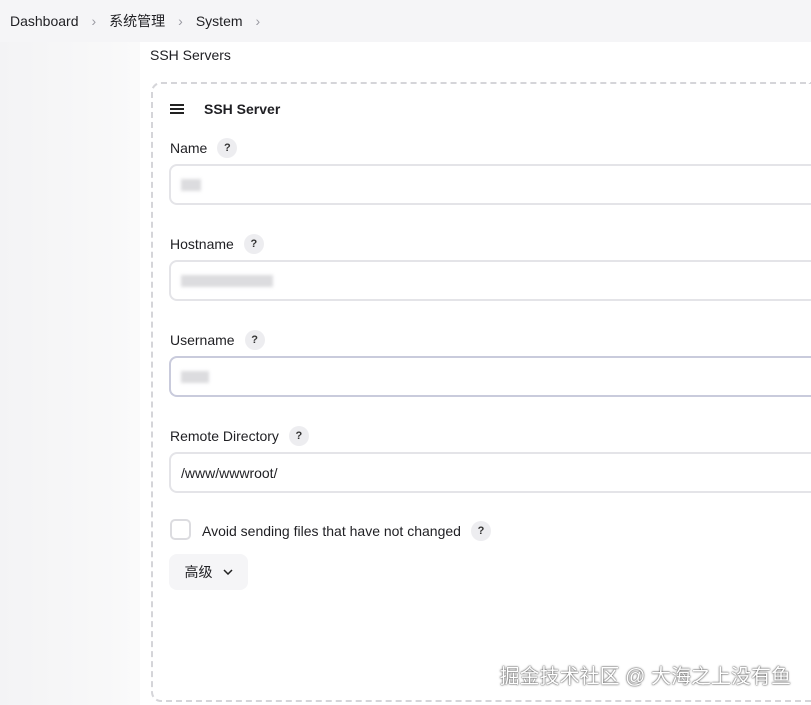  Describe the element at coordinates (490, 376) in the screenshot. I see `username-input` at that location.